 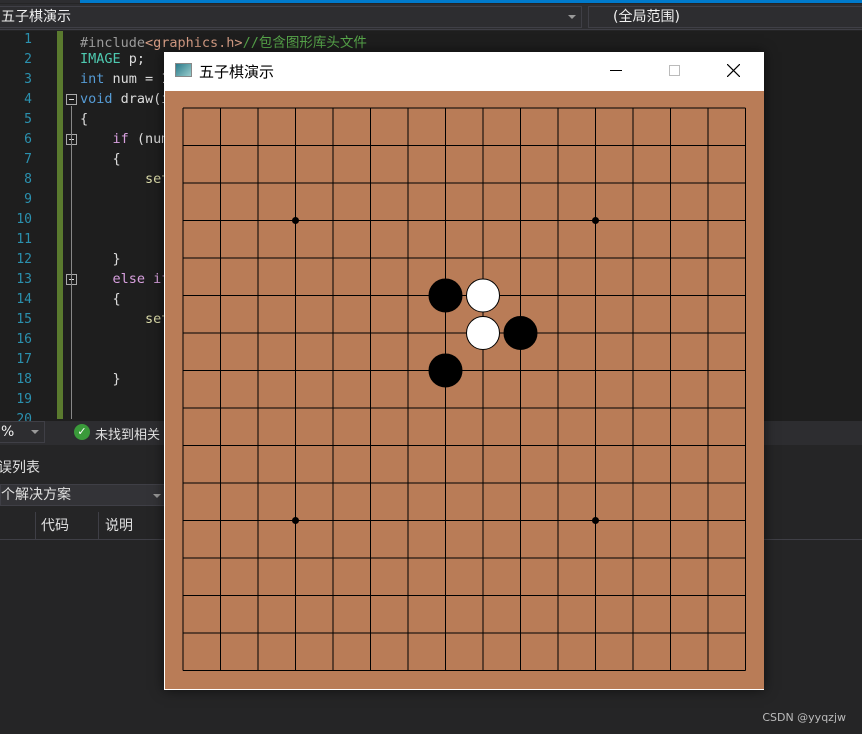 What do you see at coordinates (28, 139) in the screenshot?
I see `line-number: 6` at bounding box center [28, 139].